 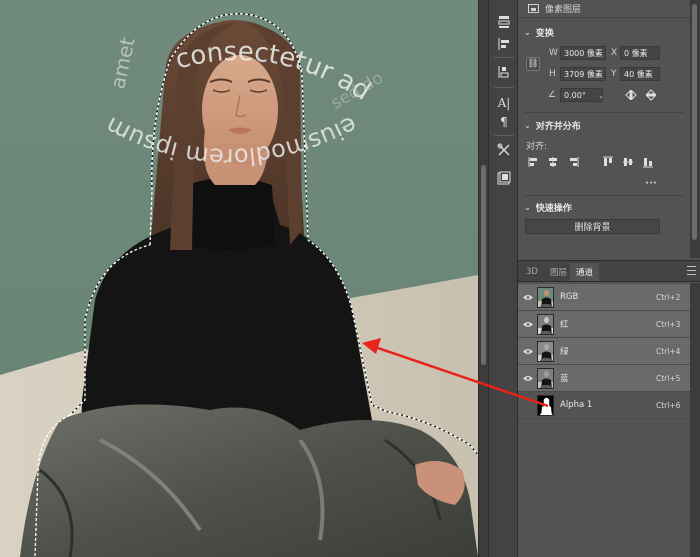 I want to click on channel-row-red: 红 Ctrl+3, so click(x=609, y=324).